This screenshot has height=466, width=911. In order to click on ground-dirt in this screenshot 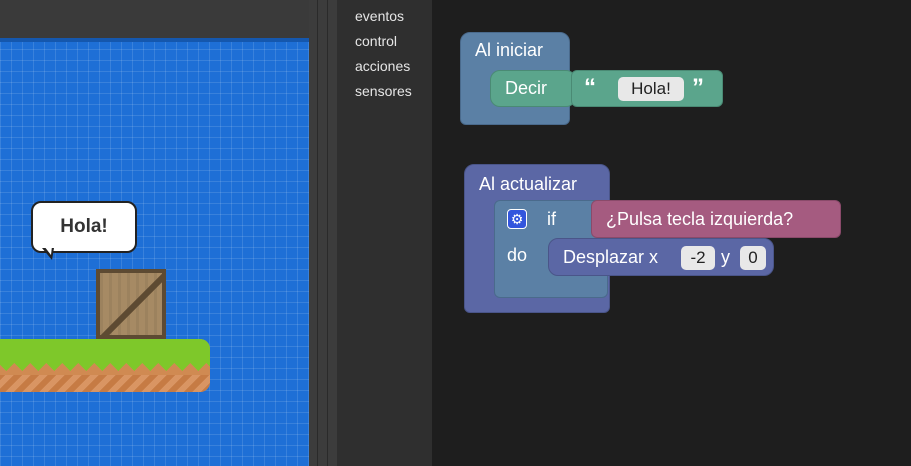, I will do `click(105, 383)`.